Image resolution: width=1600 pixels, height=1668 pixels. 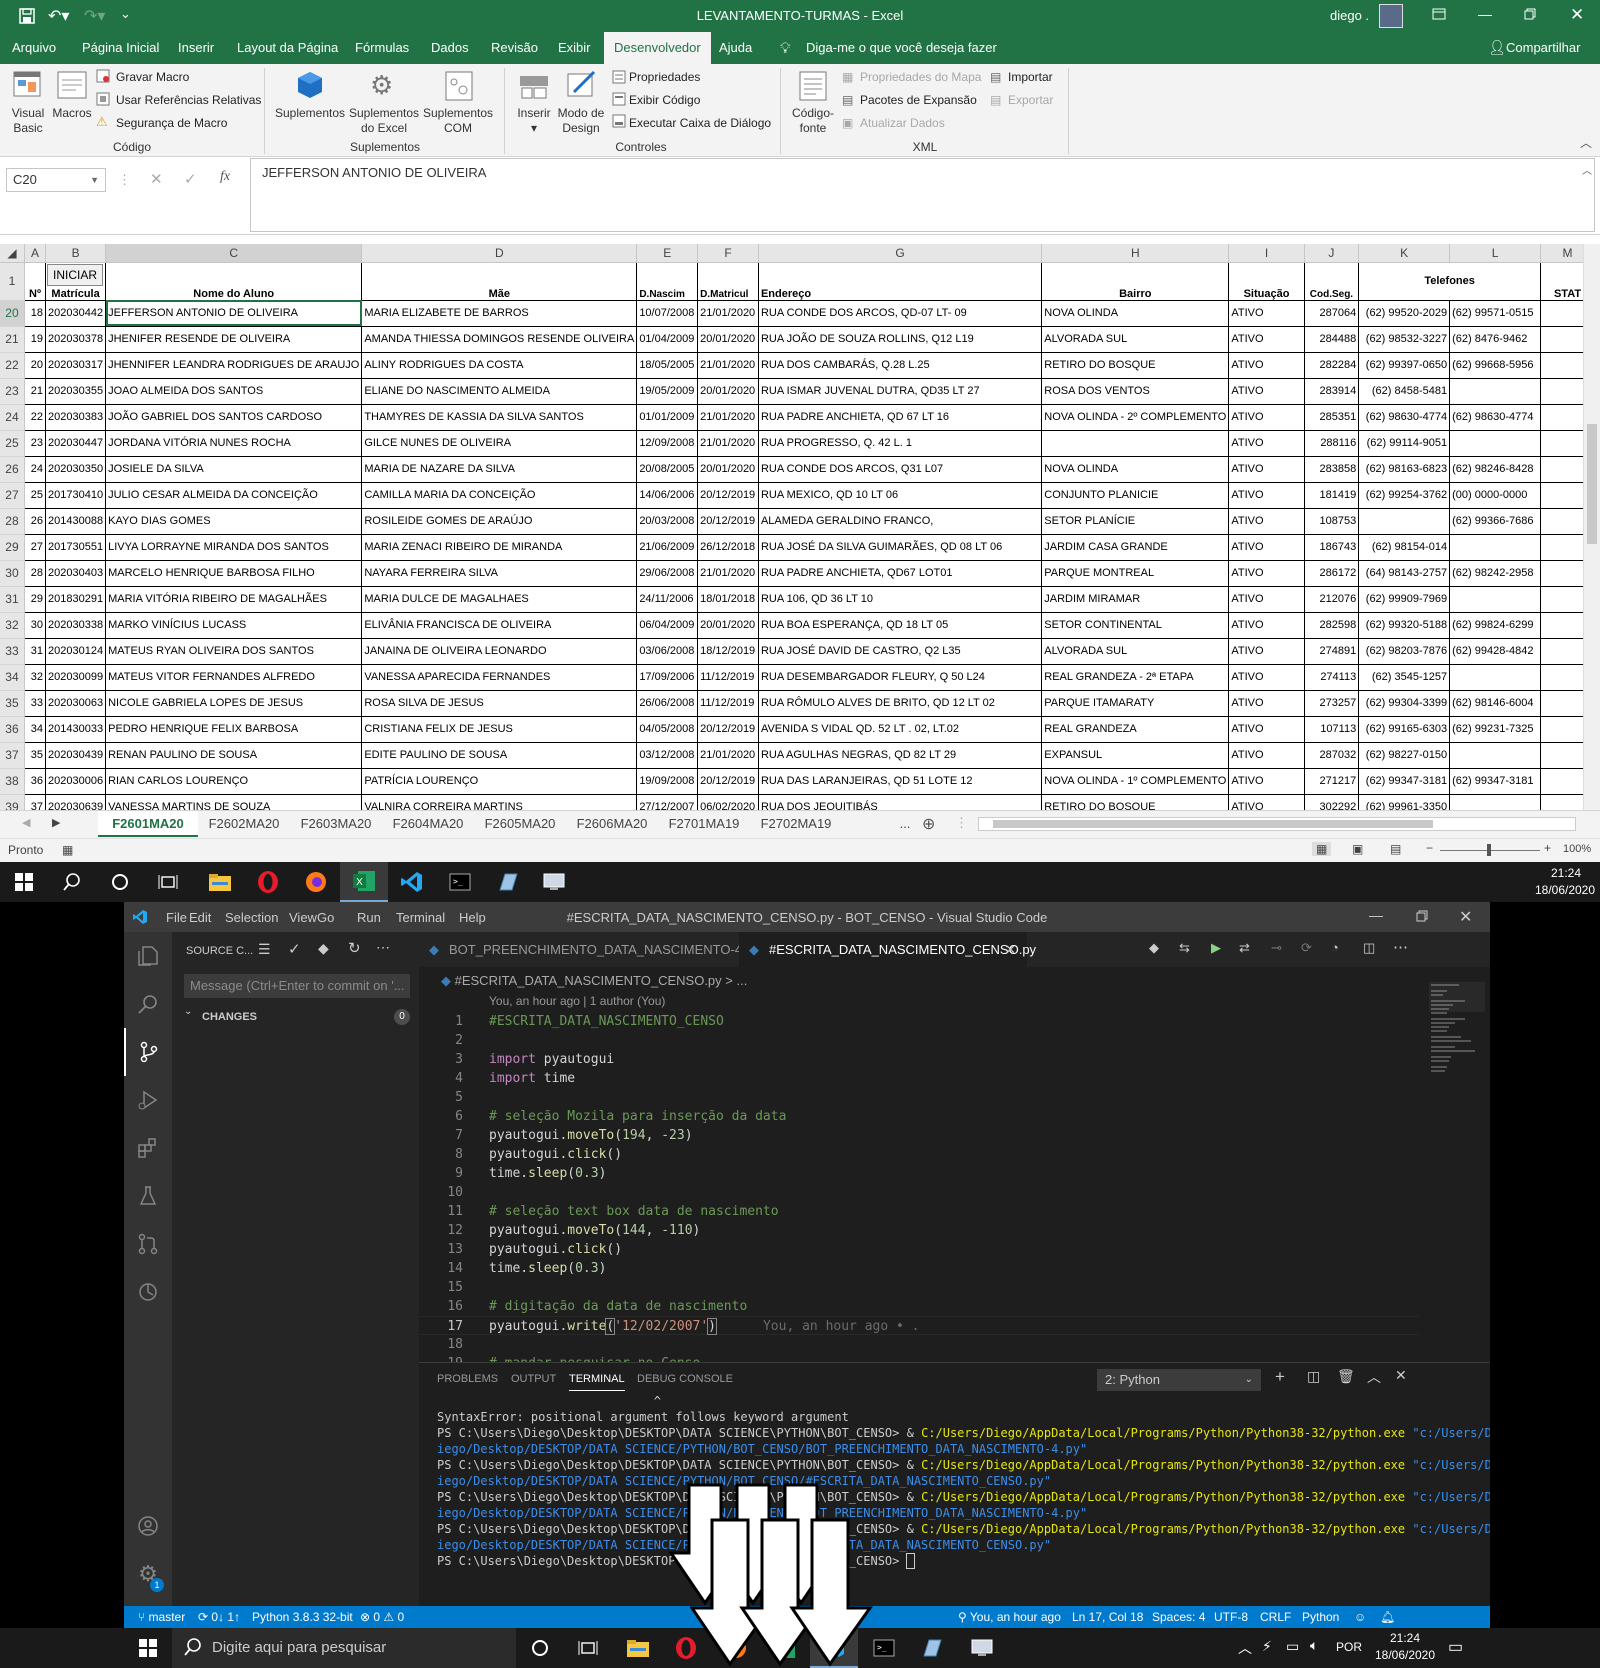 I want to click on row-header: 39, so click(x=12, y=802).